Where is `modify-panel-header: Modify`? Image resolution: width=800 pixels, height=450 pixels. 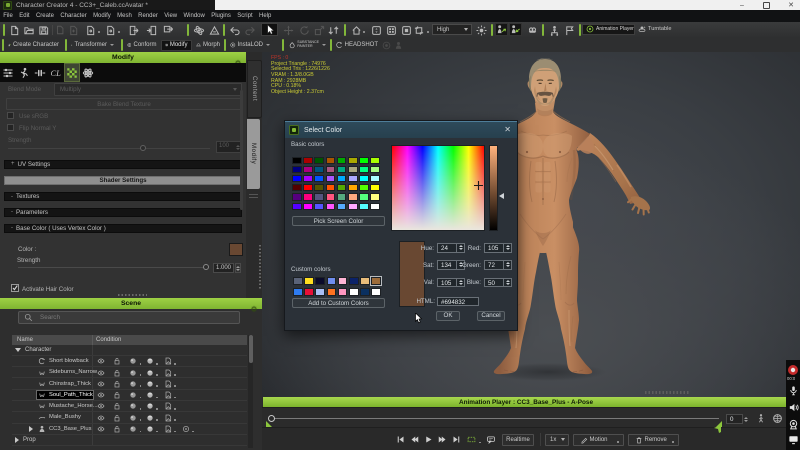
modify-panel-header: Modify is located at coordinates (123, 59).